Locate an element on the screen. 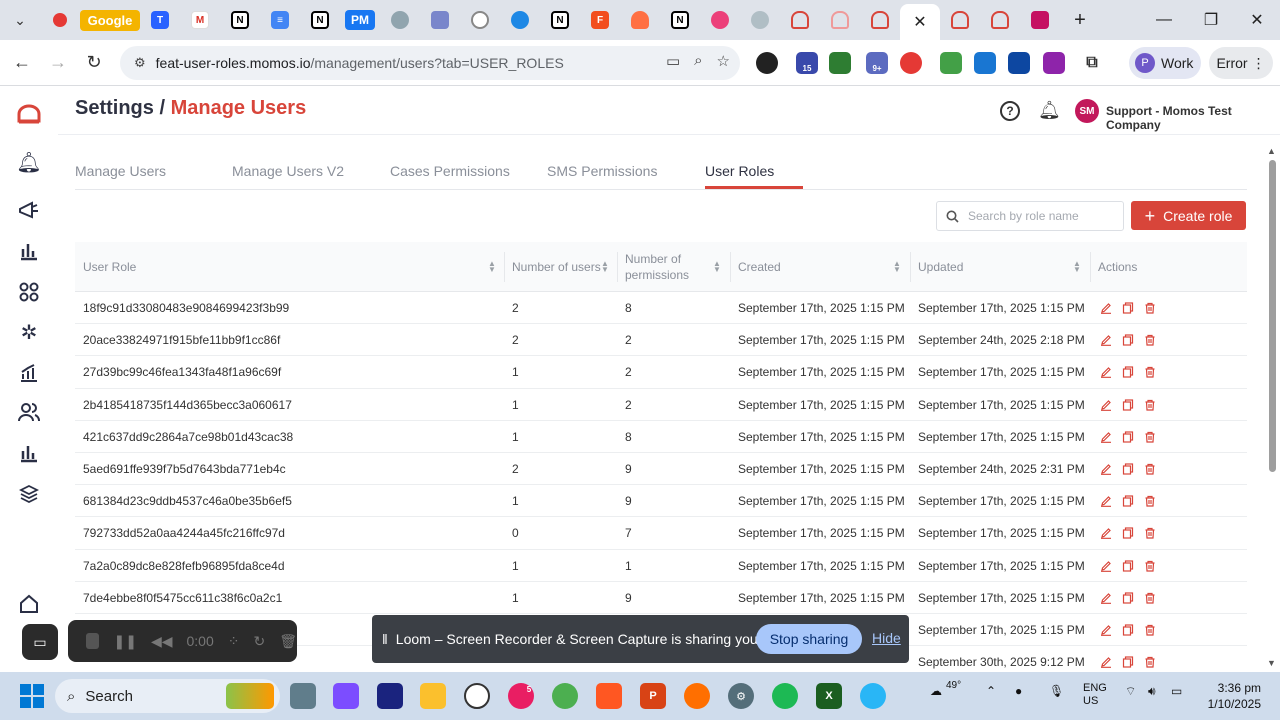  restart-icon: ↻ is located at coordinates (259, 641).